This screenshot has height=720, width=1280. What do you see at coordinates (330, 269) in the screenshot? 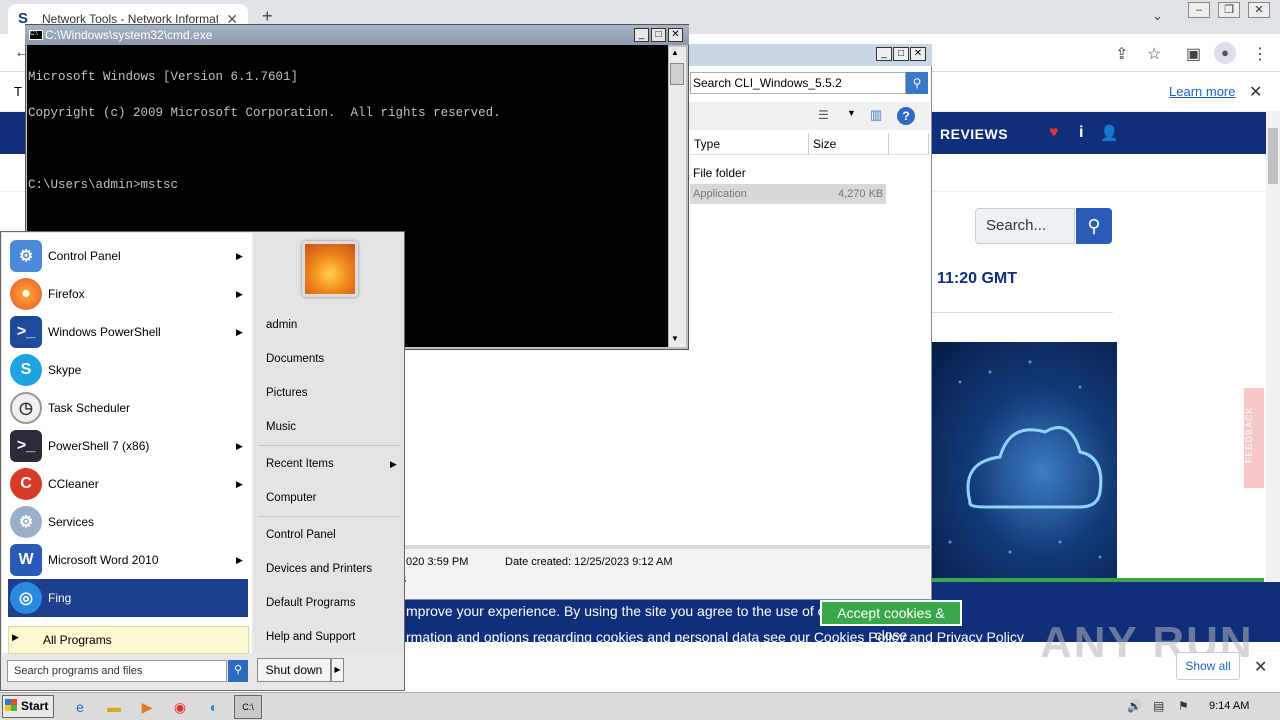
I see `user-picture` at bounding box center [330, 269].